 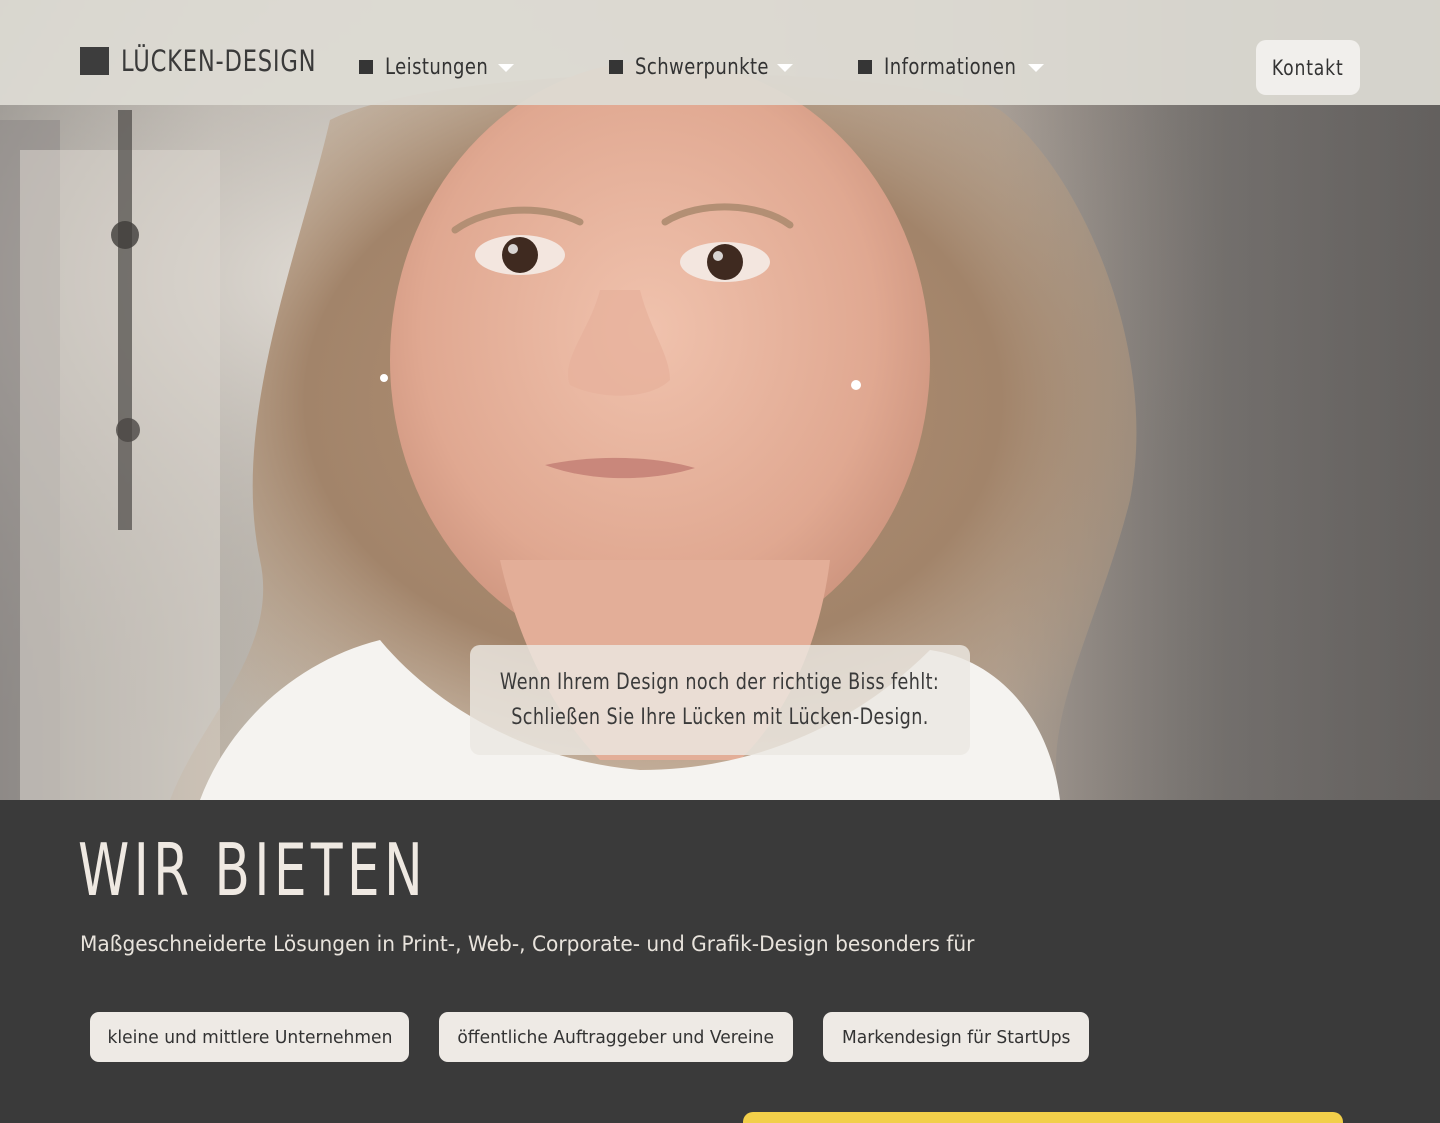 I want to click on nav-item-informationen: Informationen, so click(x=951, y=67).